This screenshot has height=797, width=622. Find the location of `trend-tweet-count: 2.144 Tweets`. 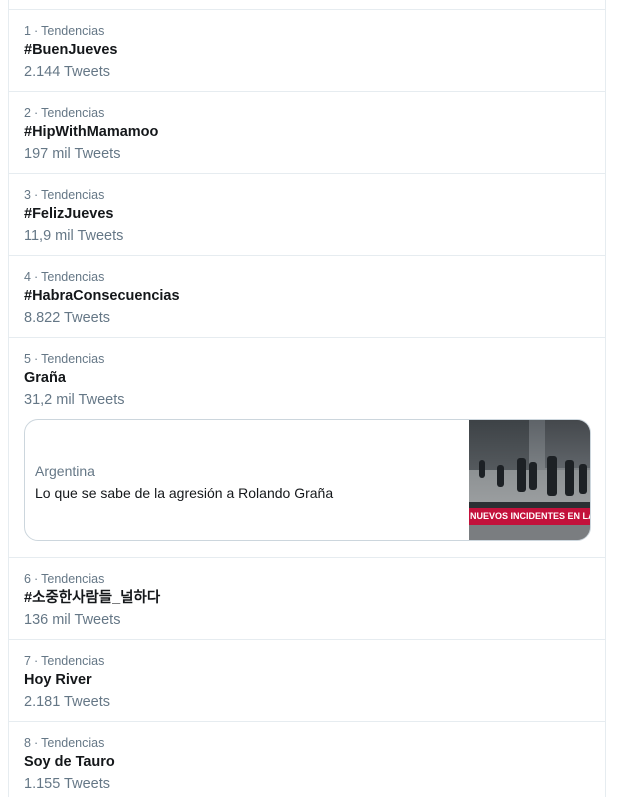

trend-tweet-count: 2.144 Tweets is located at coordinates (67, 72).